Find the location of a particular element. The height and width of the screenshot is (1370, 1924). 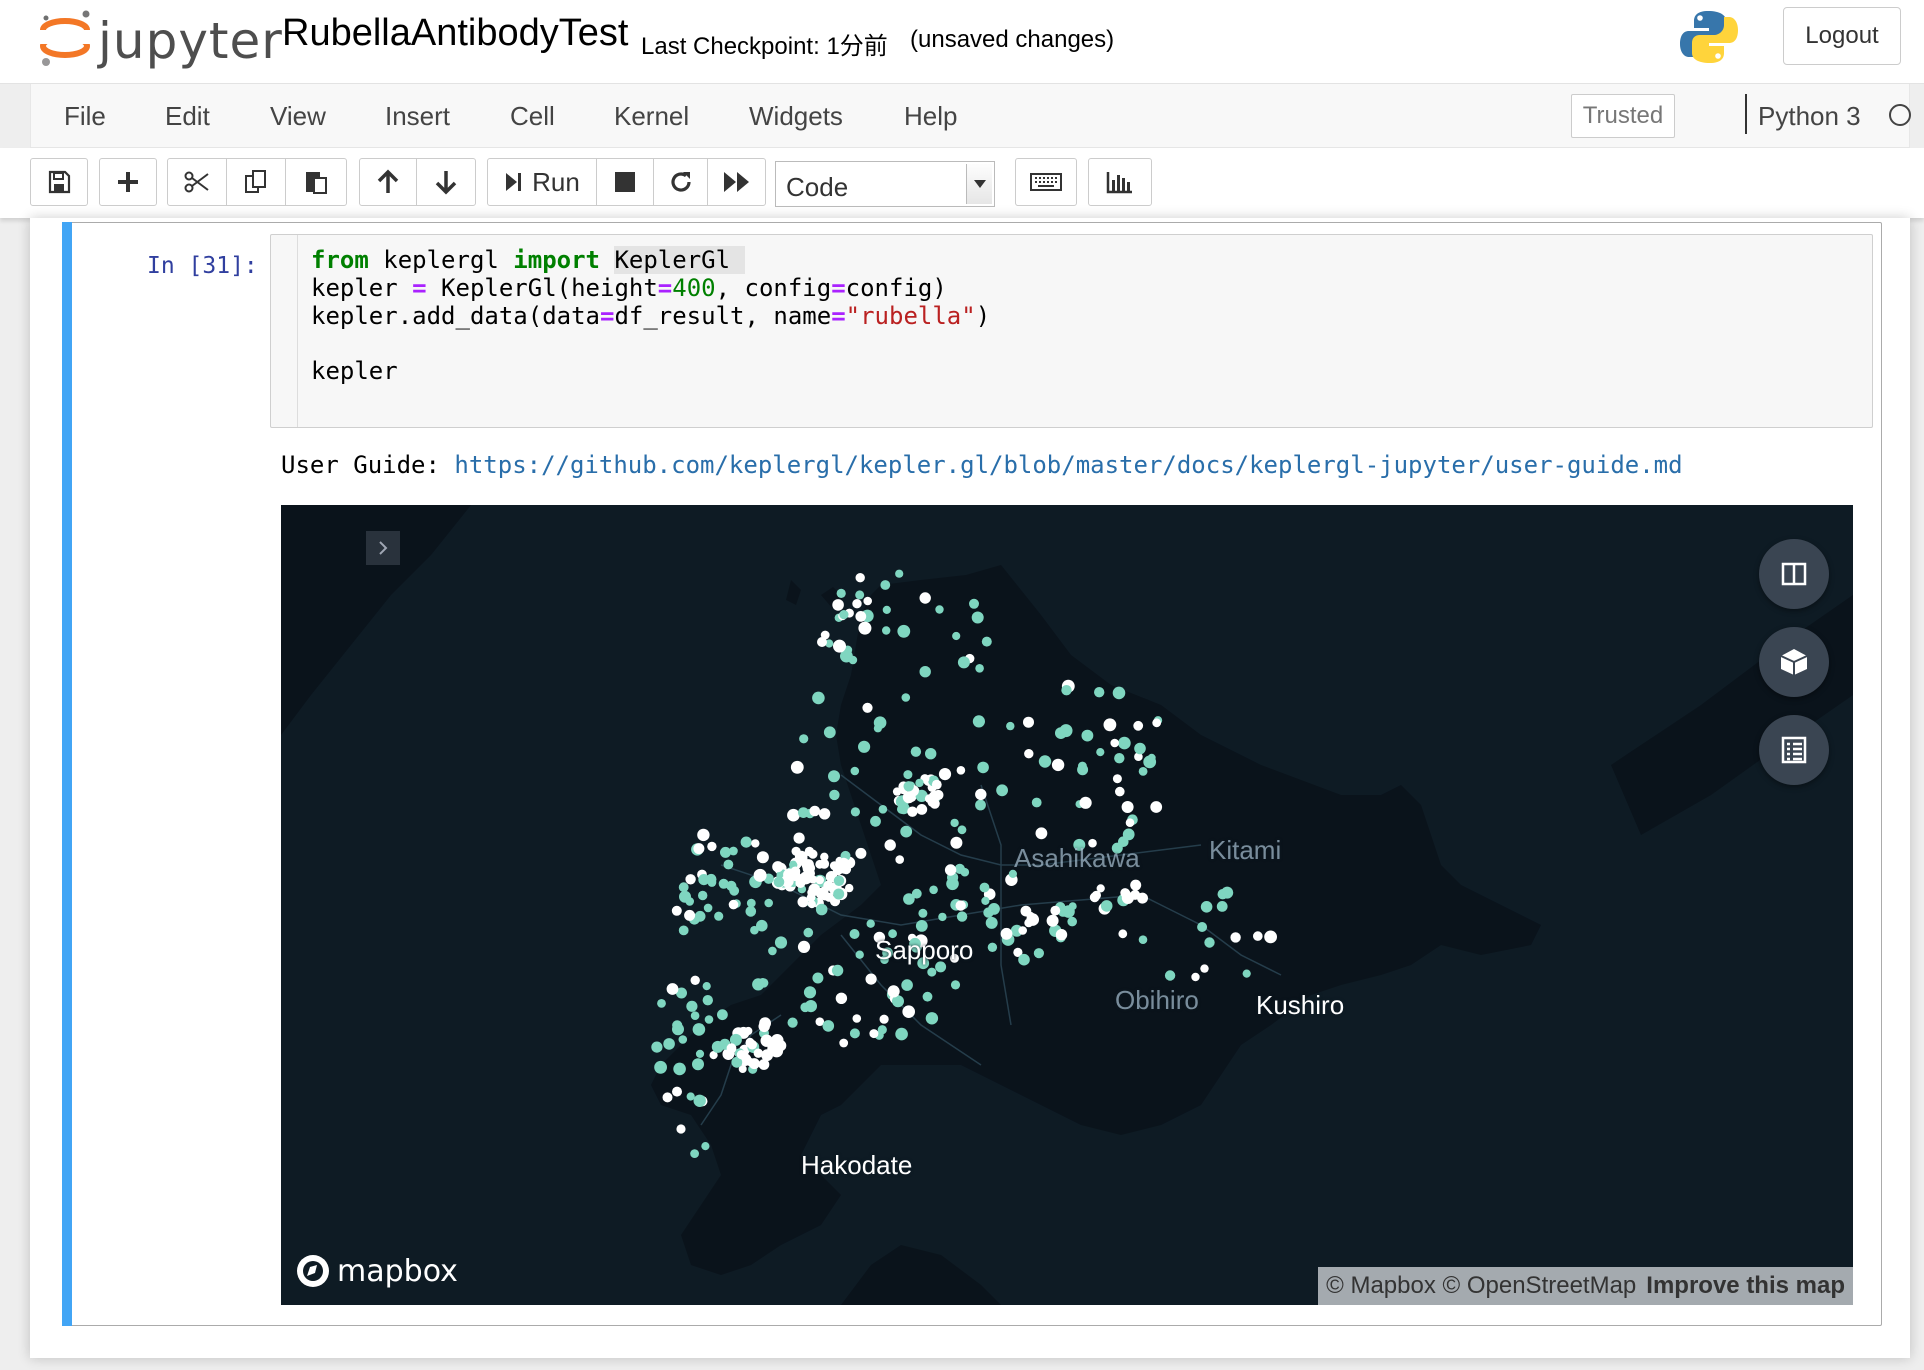

insert-cell-button is located at coordinates (128, 182).